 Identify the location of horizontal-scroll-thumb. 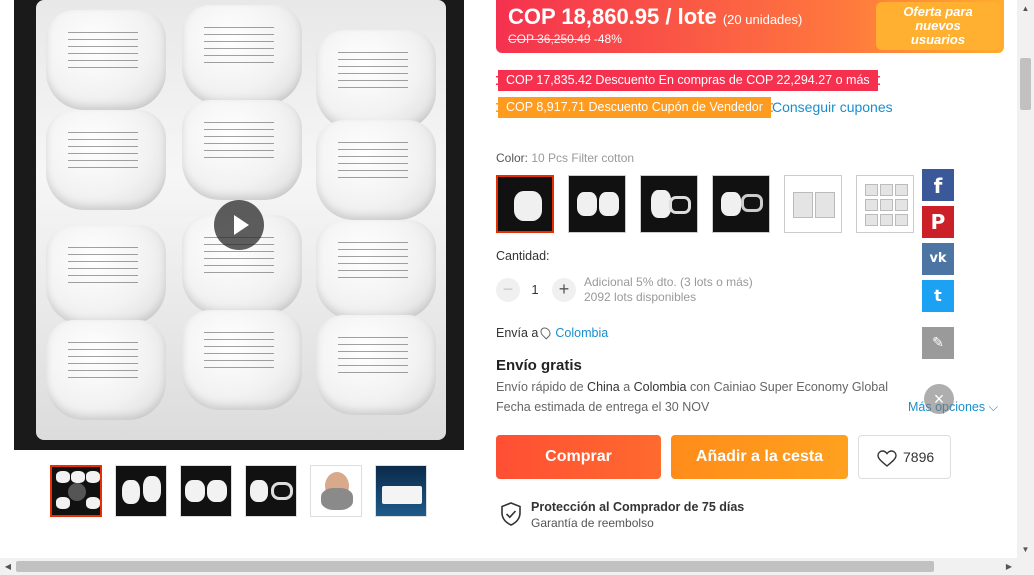
(475, 566).